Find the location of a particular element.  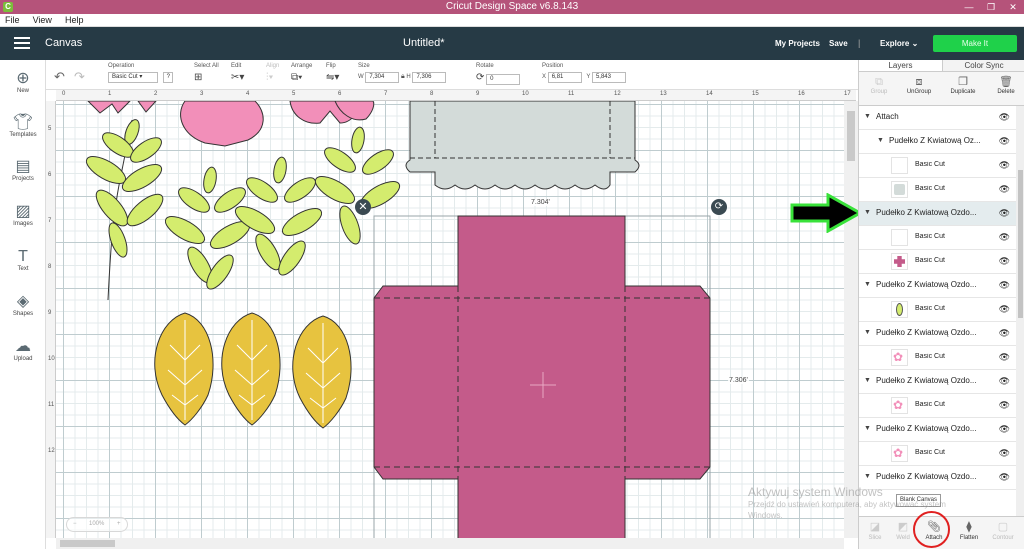

zoom-in-button: + is located at coordinates (119, 524).